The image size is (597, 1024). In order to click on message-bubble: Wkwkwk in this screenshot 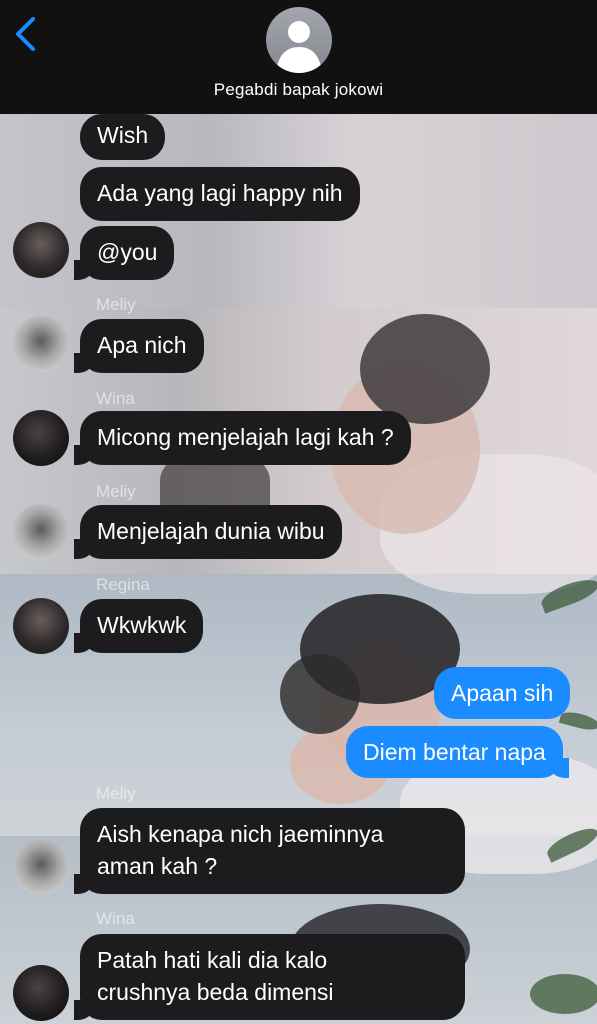, I will do `click(138, 626)`.